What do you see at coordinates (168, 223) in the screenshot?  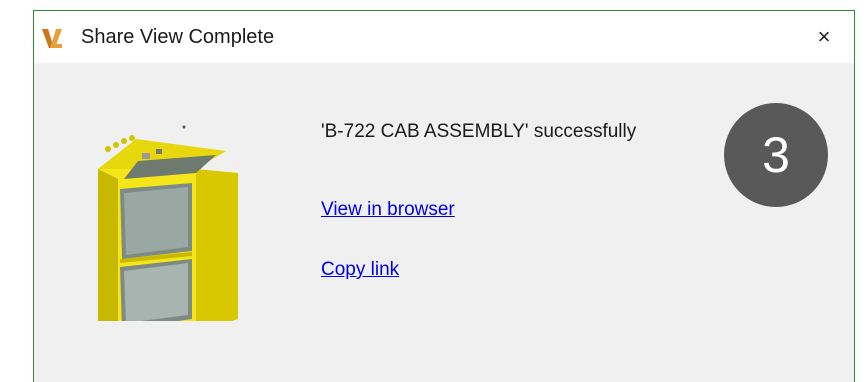 I see `assembly-thumbnail` at bounding box center [168, 223].